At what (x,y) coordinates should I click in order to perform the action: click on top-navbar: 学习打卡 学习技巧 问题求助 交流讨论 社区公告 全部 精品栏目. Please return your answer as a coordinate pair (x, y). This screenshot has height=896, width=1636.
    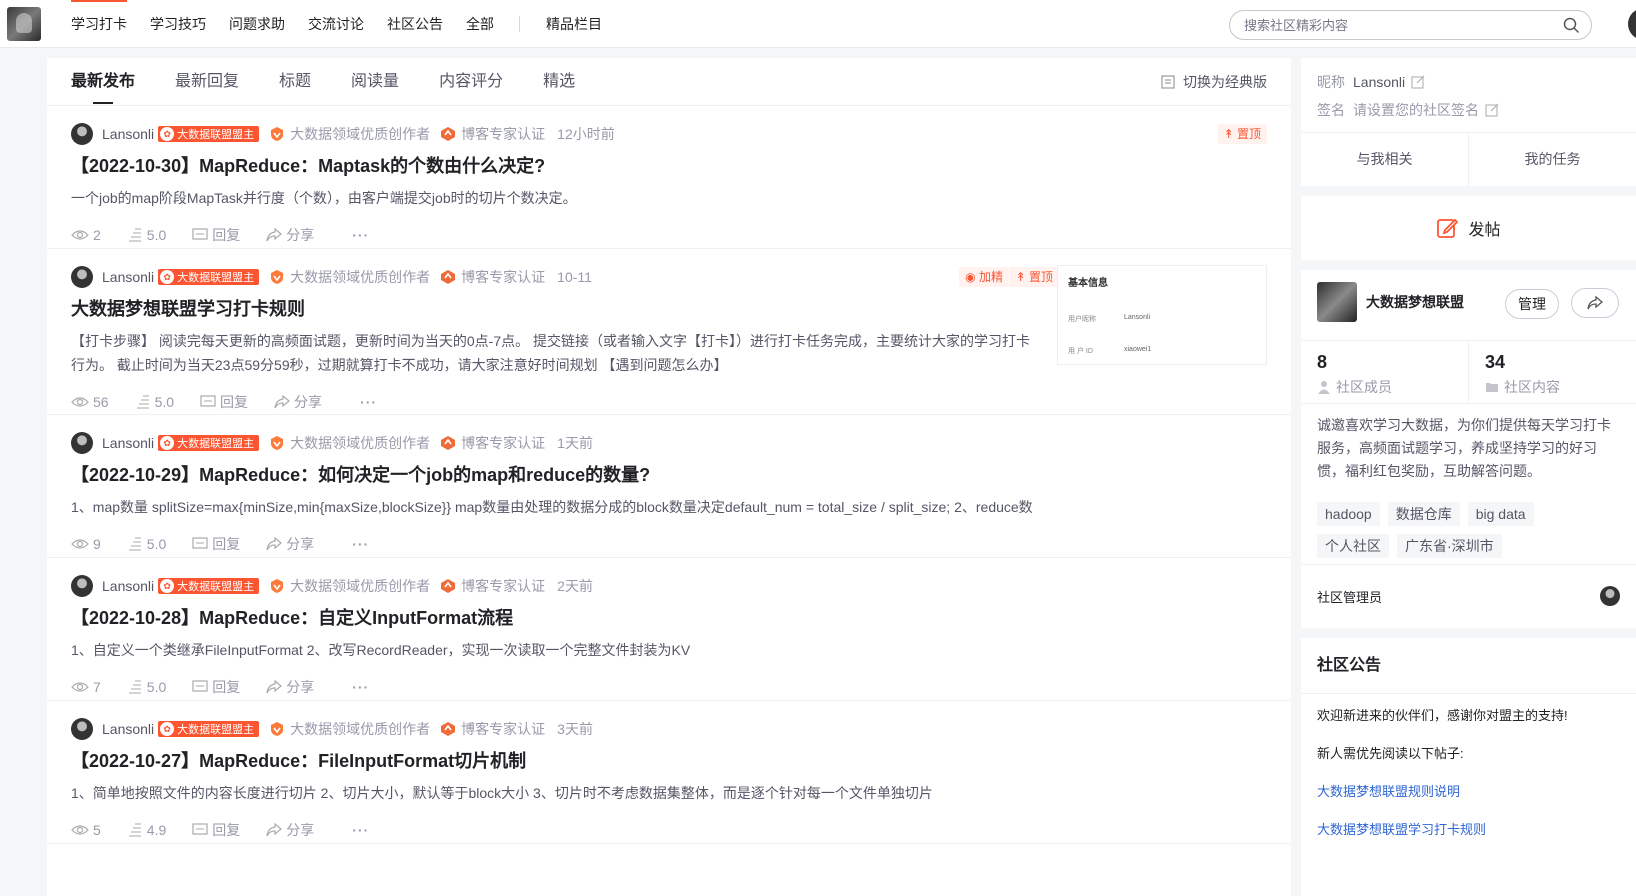
    Looking at the image, I should click on (818, 24).